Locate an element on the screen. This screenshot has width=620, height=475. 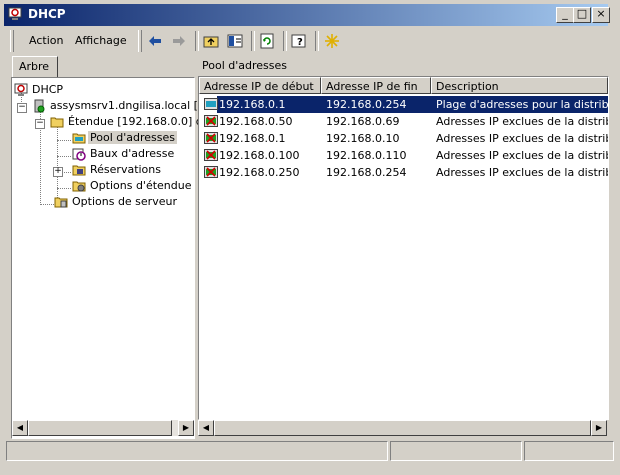
reservations-icon is located at coordinates (79, 170).